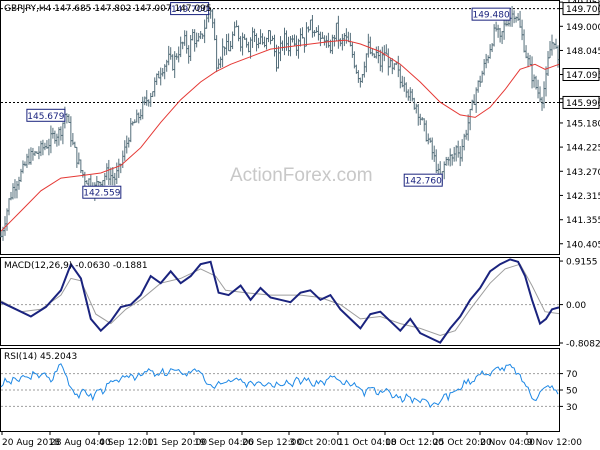  I want to click on rsi-y-tick-label: 50, so click(572, 392).